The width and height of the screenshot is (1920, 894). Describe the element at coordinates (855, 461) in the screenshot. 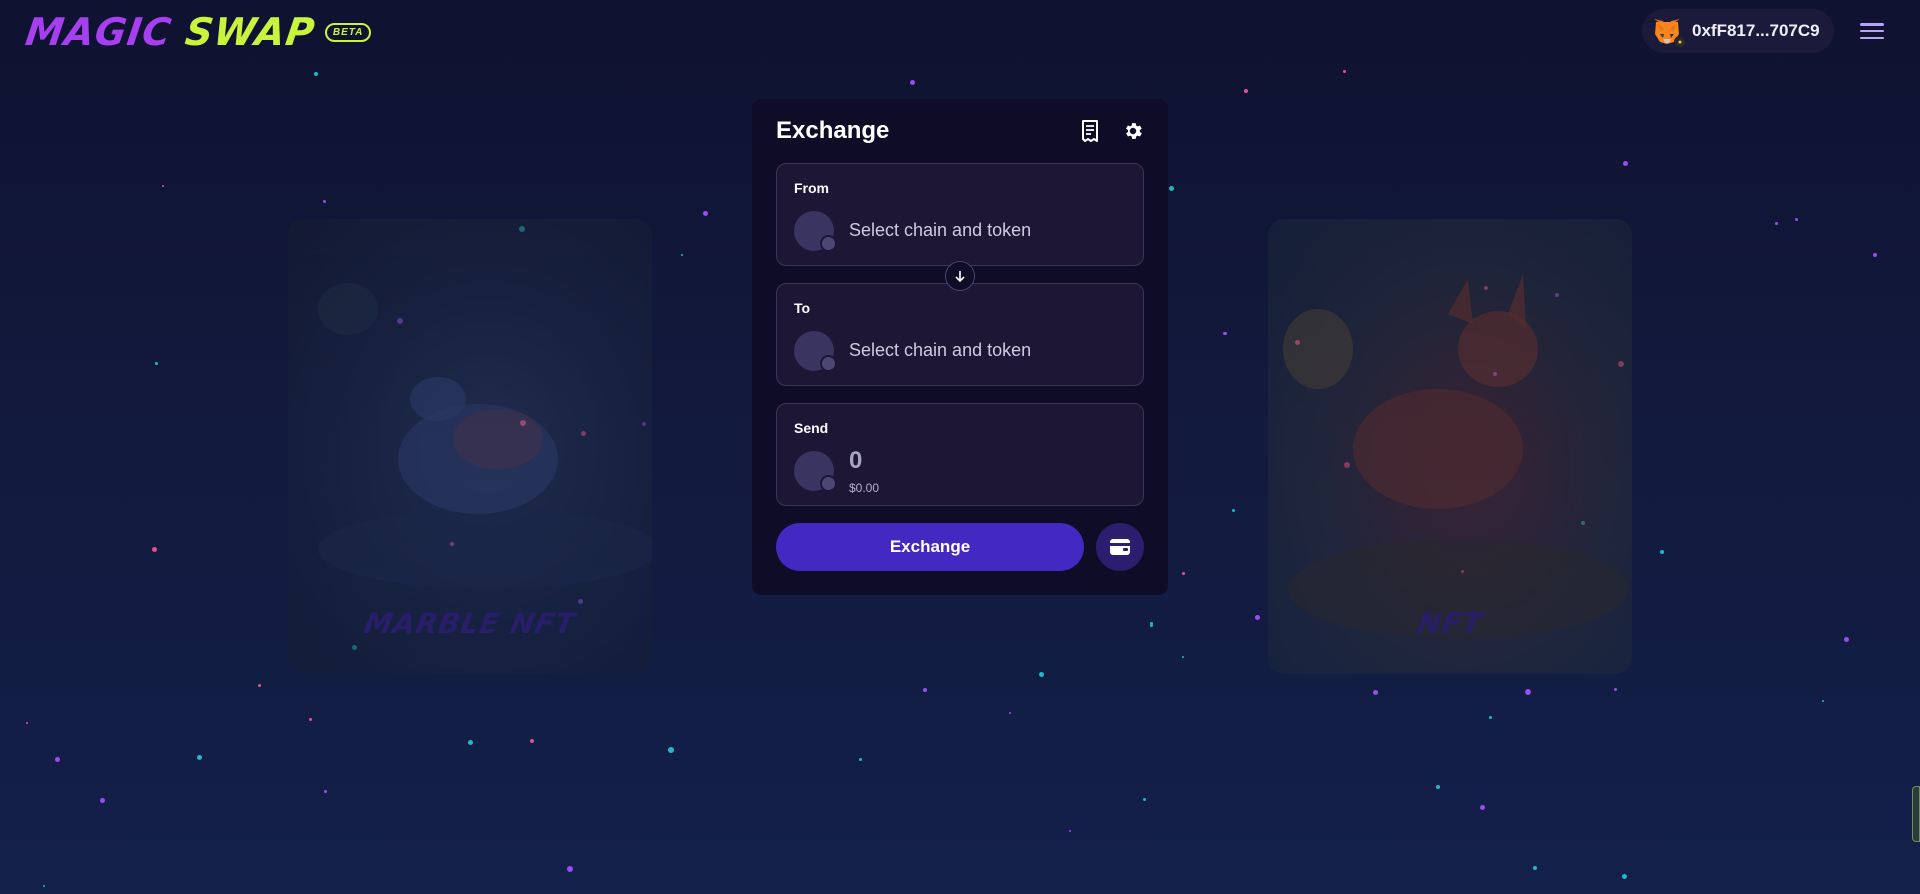

I see `send-amount-input: 0` at that location.